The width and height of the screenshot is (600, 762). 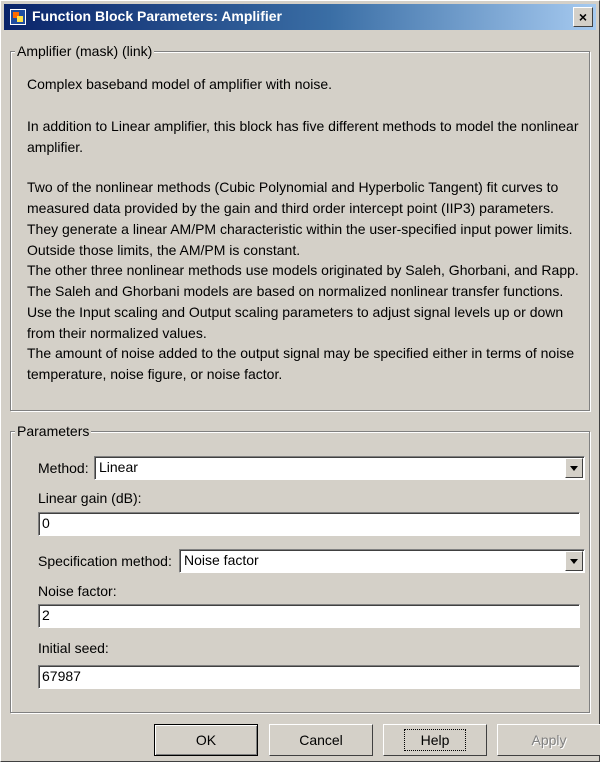 What do you see at coordinates (309, 677) in the screenshot?
I see `initial-seed-input: 67987` at bounding box center [309, 677].